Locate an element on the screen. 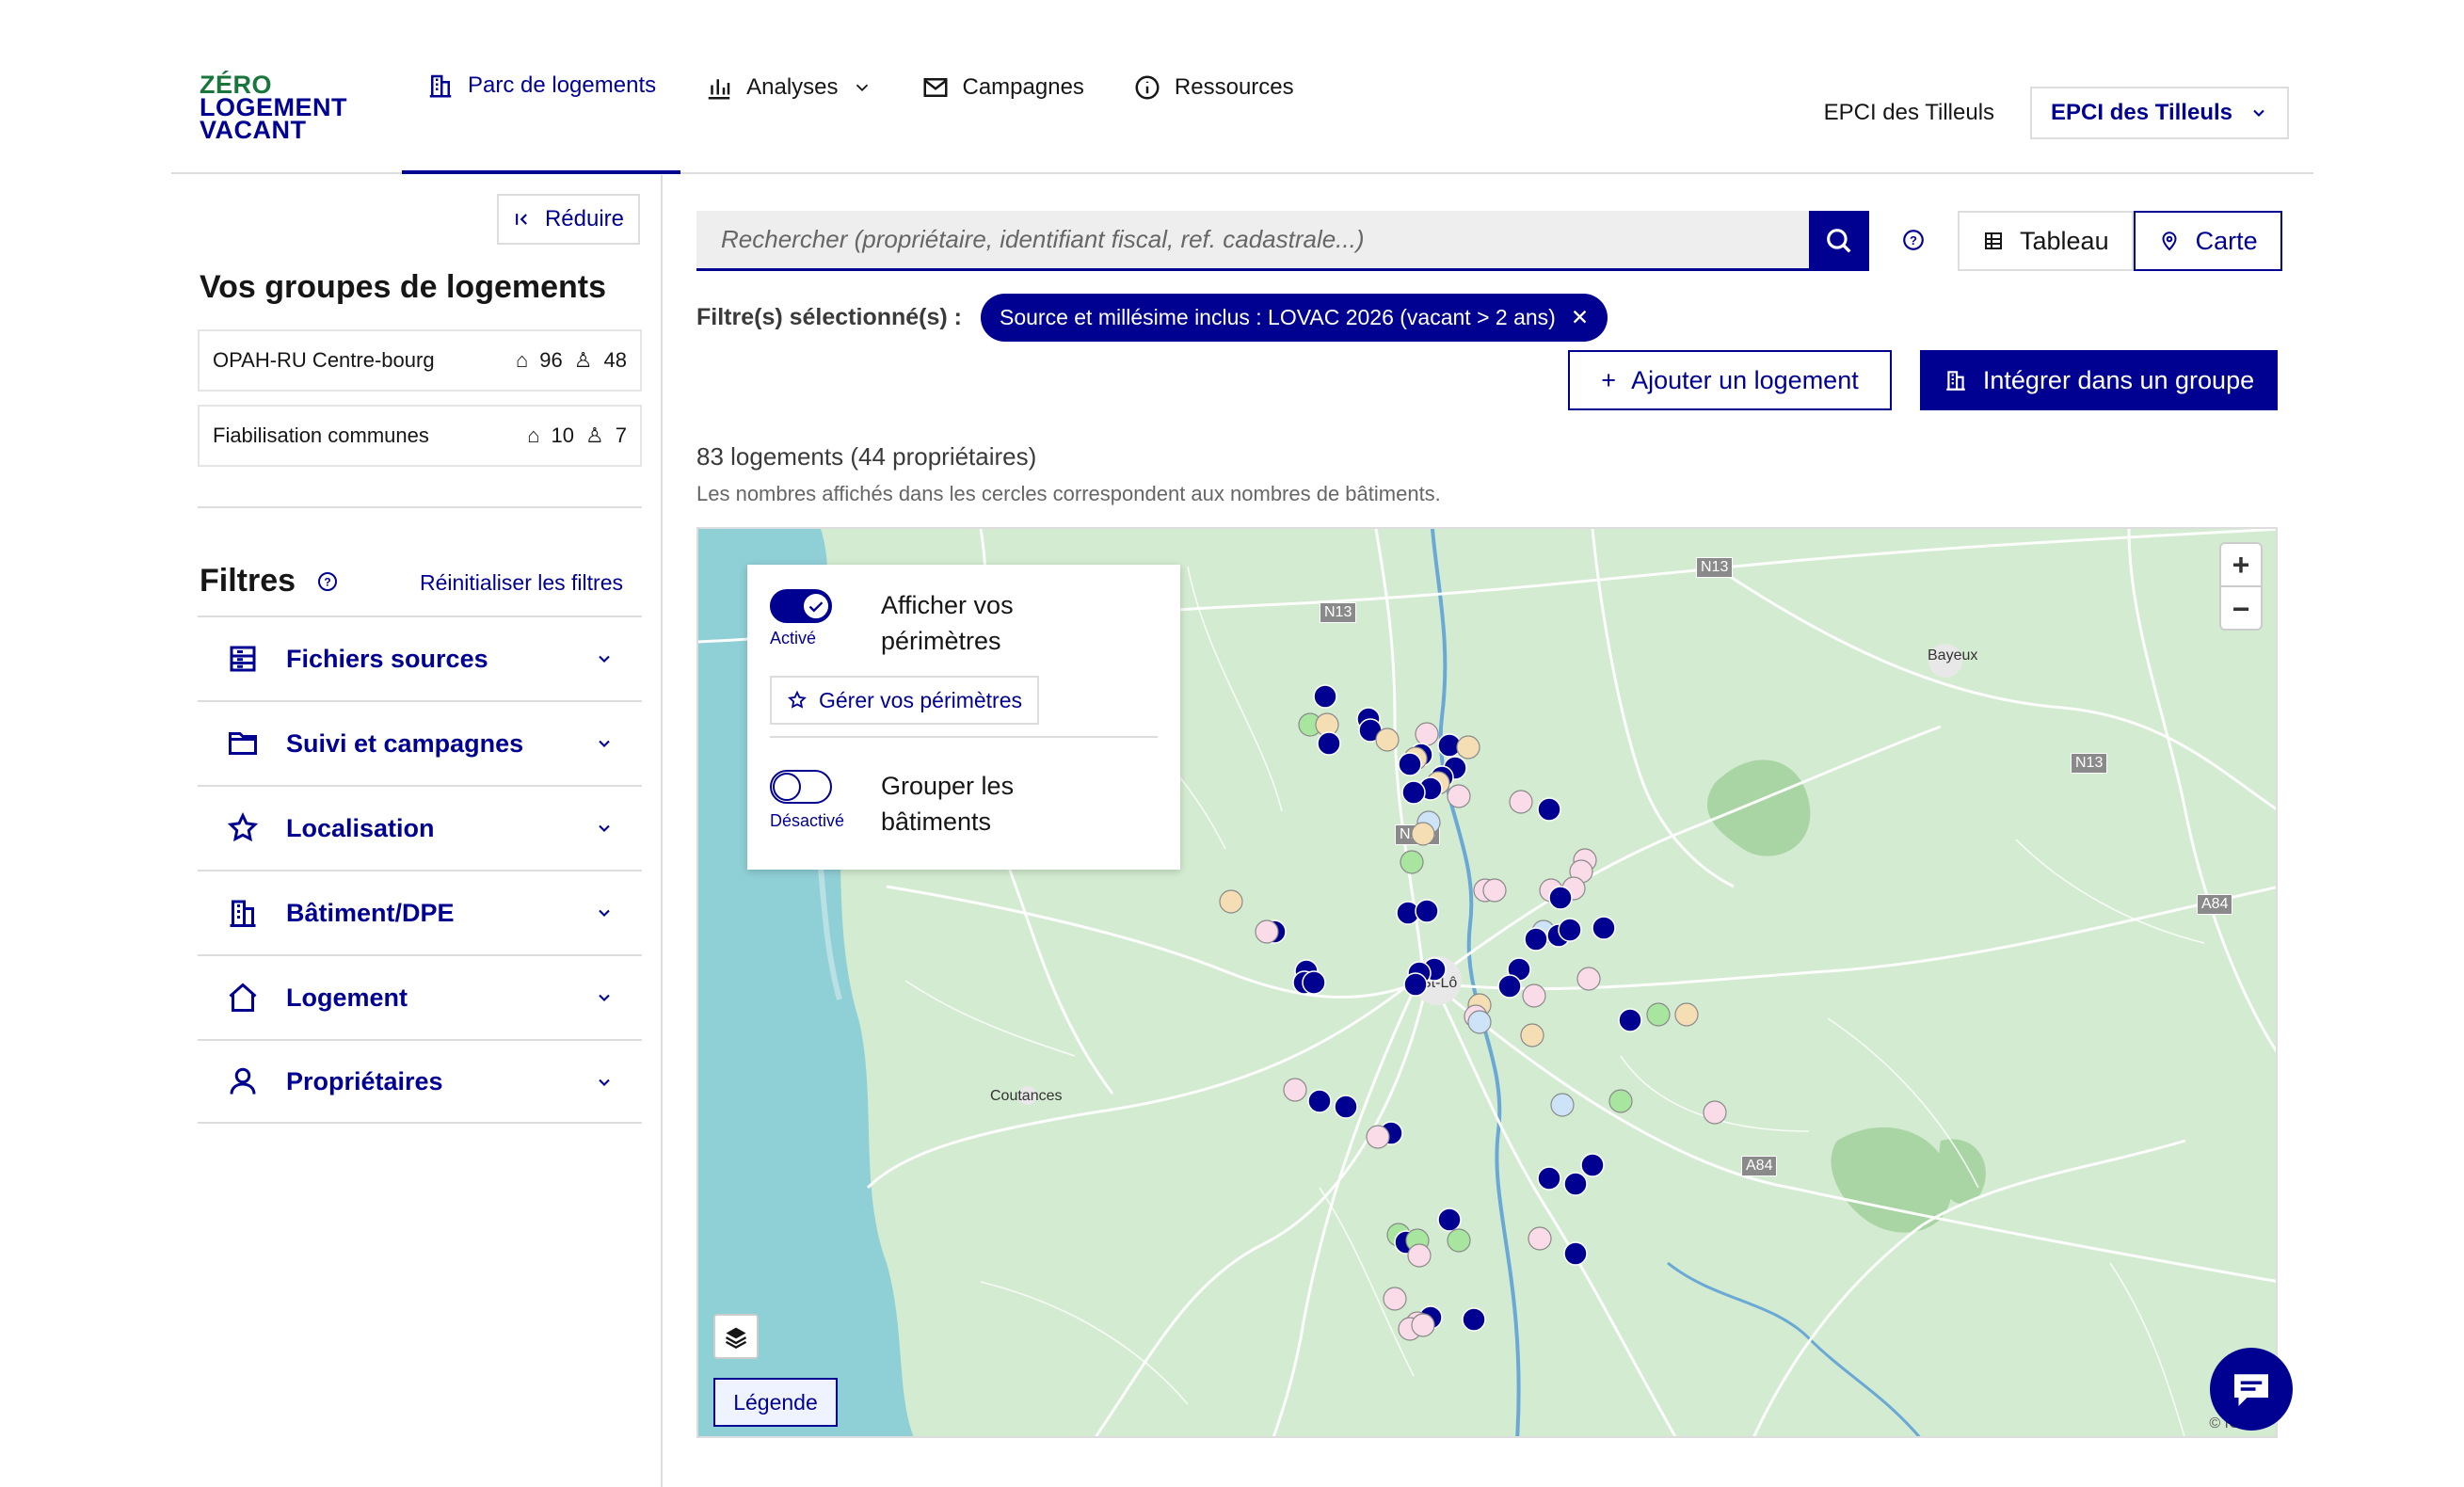 This screenshot has width=2464, height=1487. group-buildings-toggle is located at coordinates (801, 787).